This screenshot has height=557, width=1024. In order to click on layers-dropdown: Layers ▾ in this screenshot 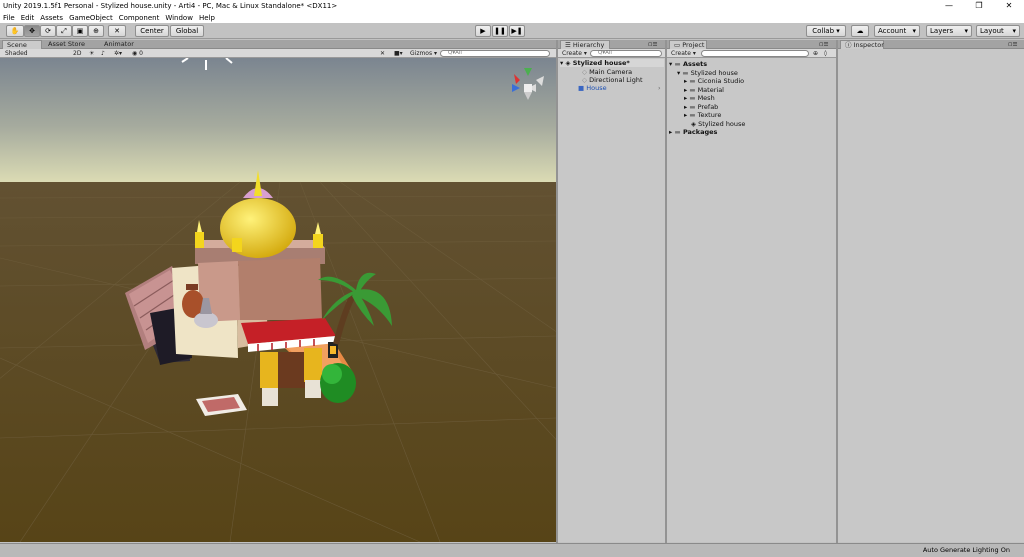, I will do `click(949, 31)`.